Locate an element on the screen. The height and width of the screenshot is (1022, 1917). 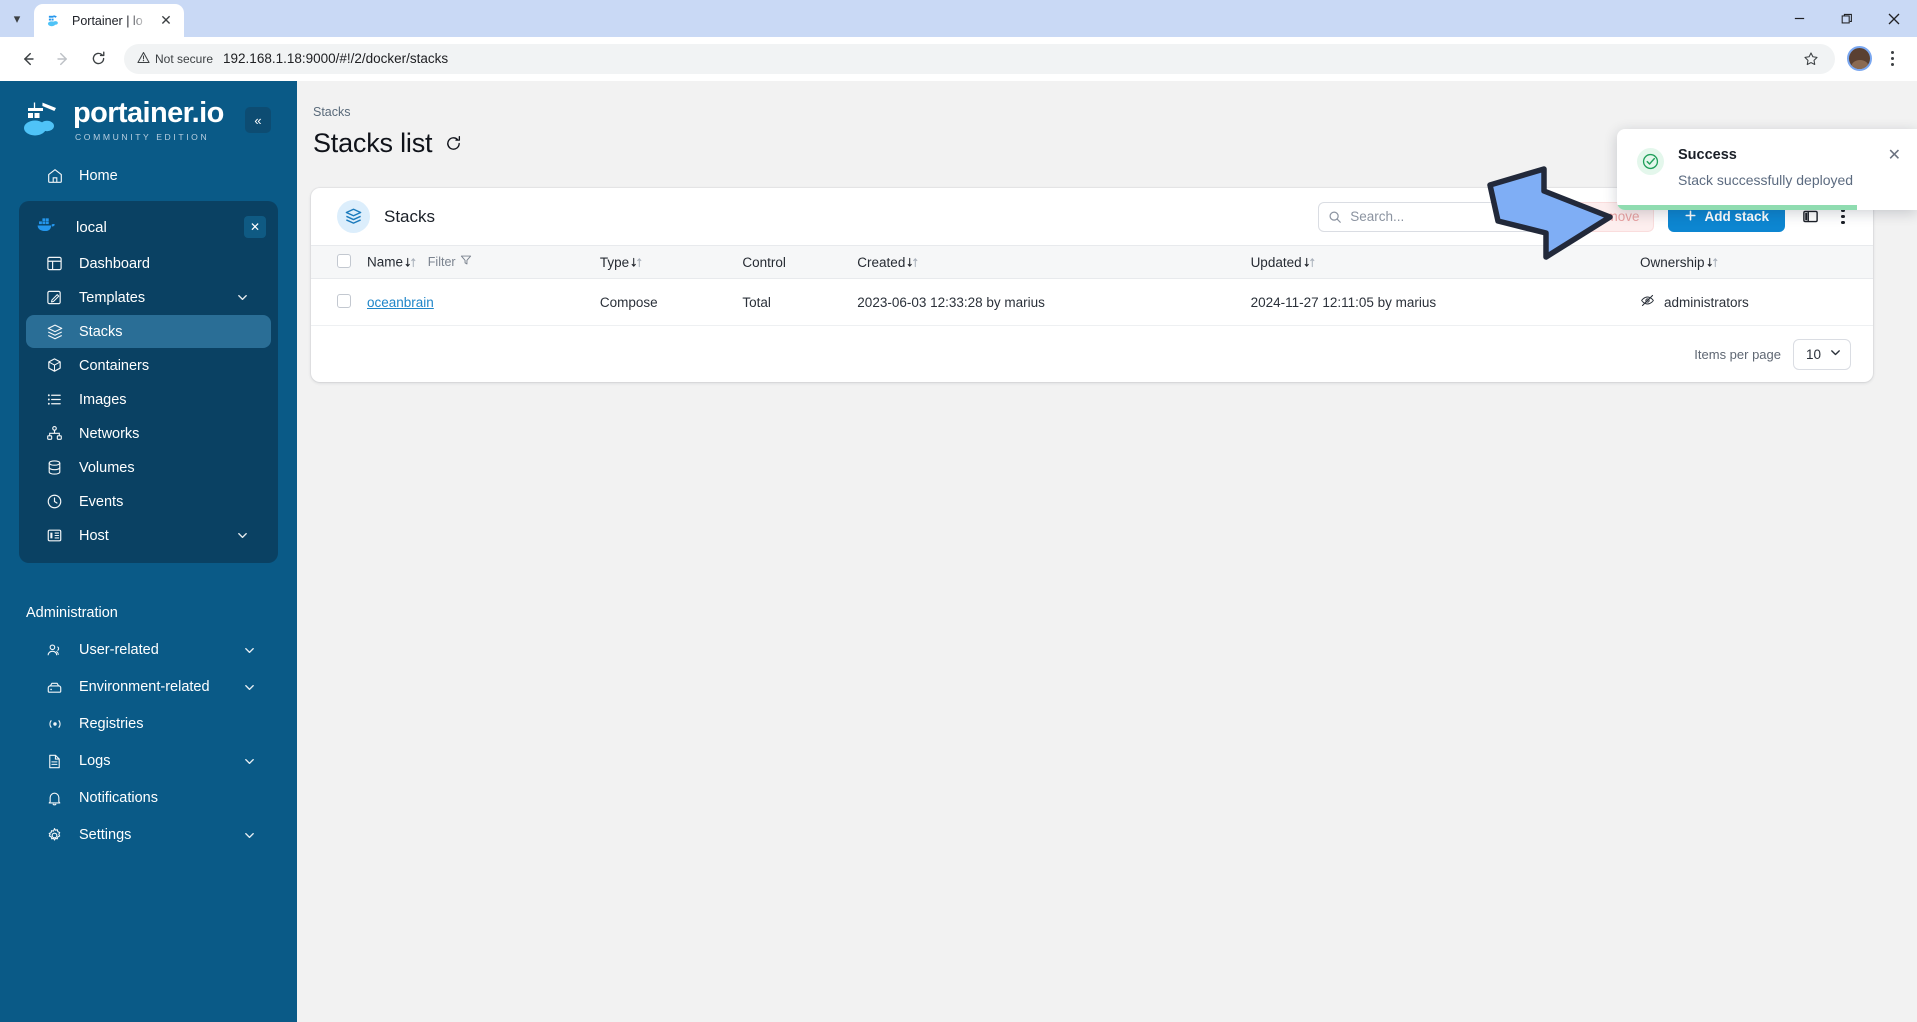
row-select-cell is located at coordinates (335, 302).